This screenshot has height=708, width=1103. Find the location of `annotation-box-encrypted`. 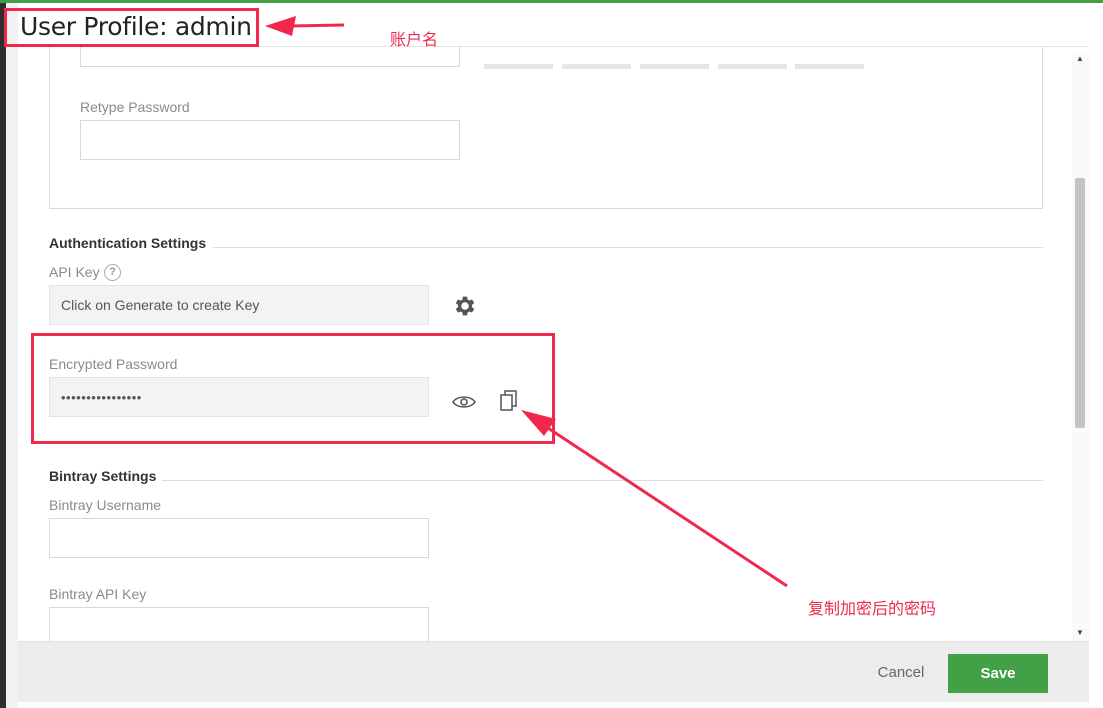

annotation-box-encrypted is located at coordinates (293, 388).